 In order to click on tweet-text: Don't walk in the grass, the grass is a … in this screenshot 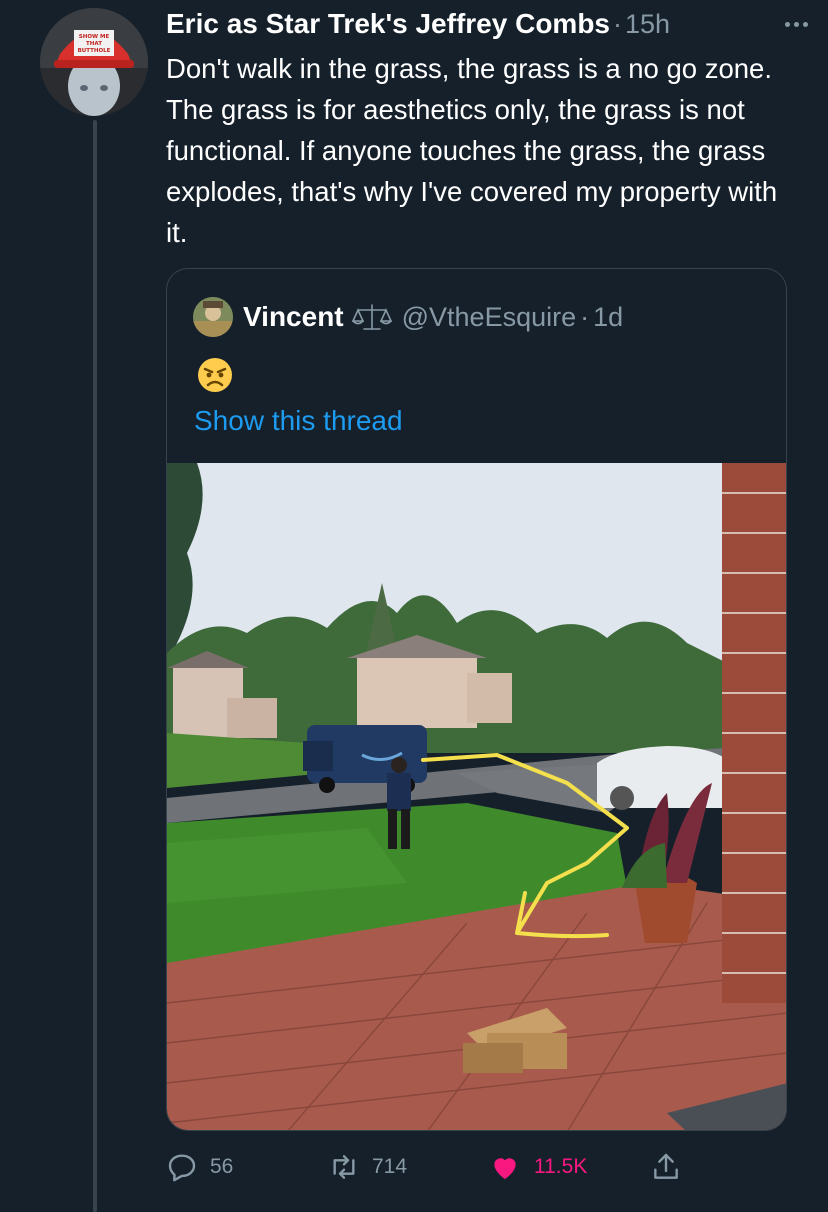, I will do `click(472, 150)`.